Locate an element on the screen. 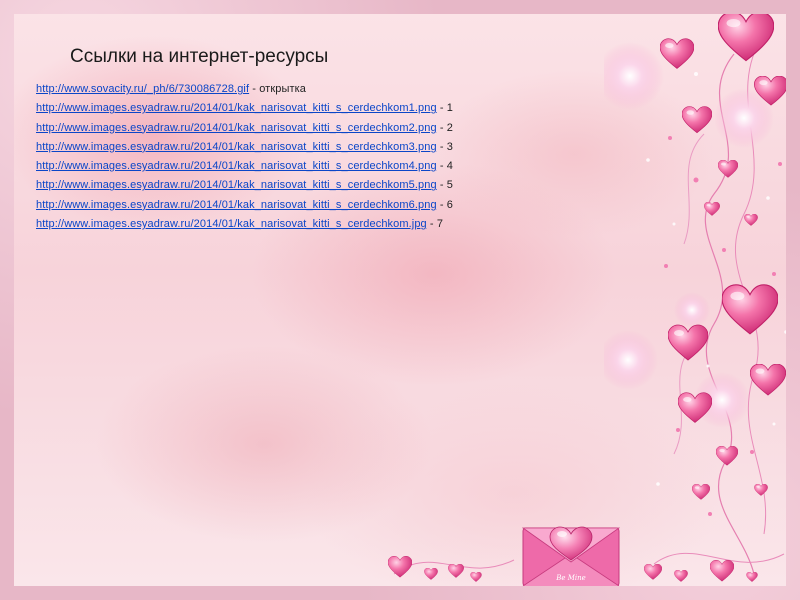 Image resolution: width=800 pixels, height=600 pixels. envelope-text: Be Mine is located at coordinates (570, 578).